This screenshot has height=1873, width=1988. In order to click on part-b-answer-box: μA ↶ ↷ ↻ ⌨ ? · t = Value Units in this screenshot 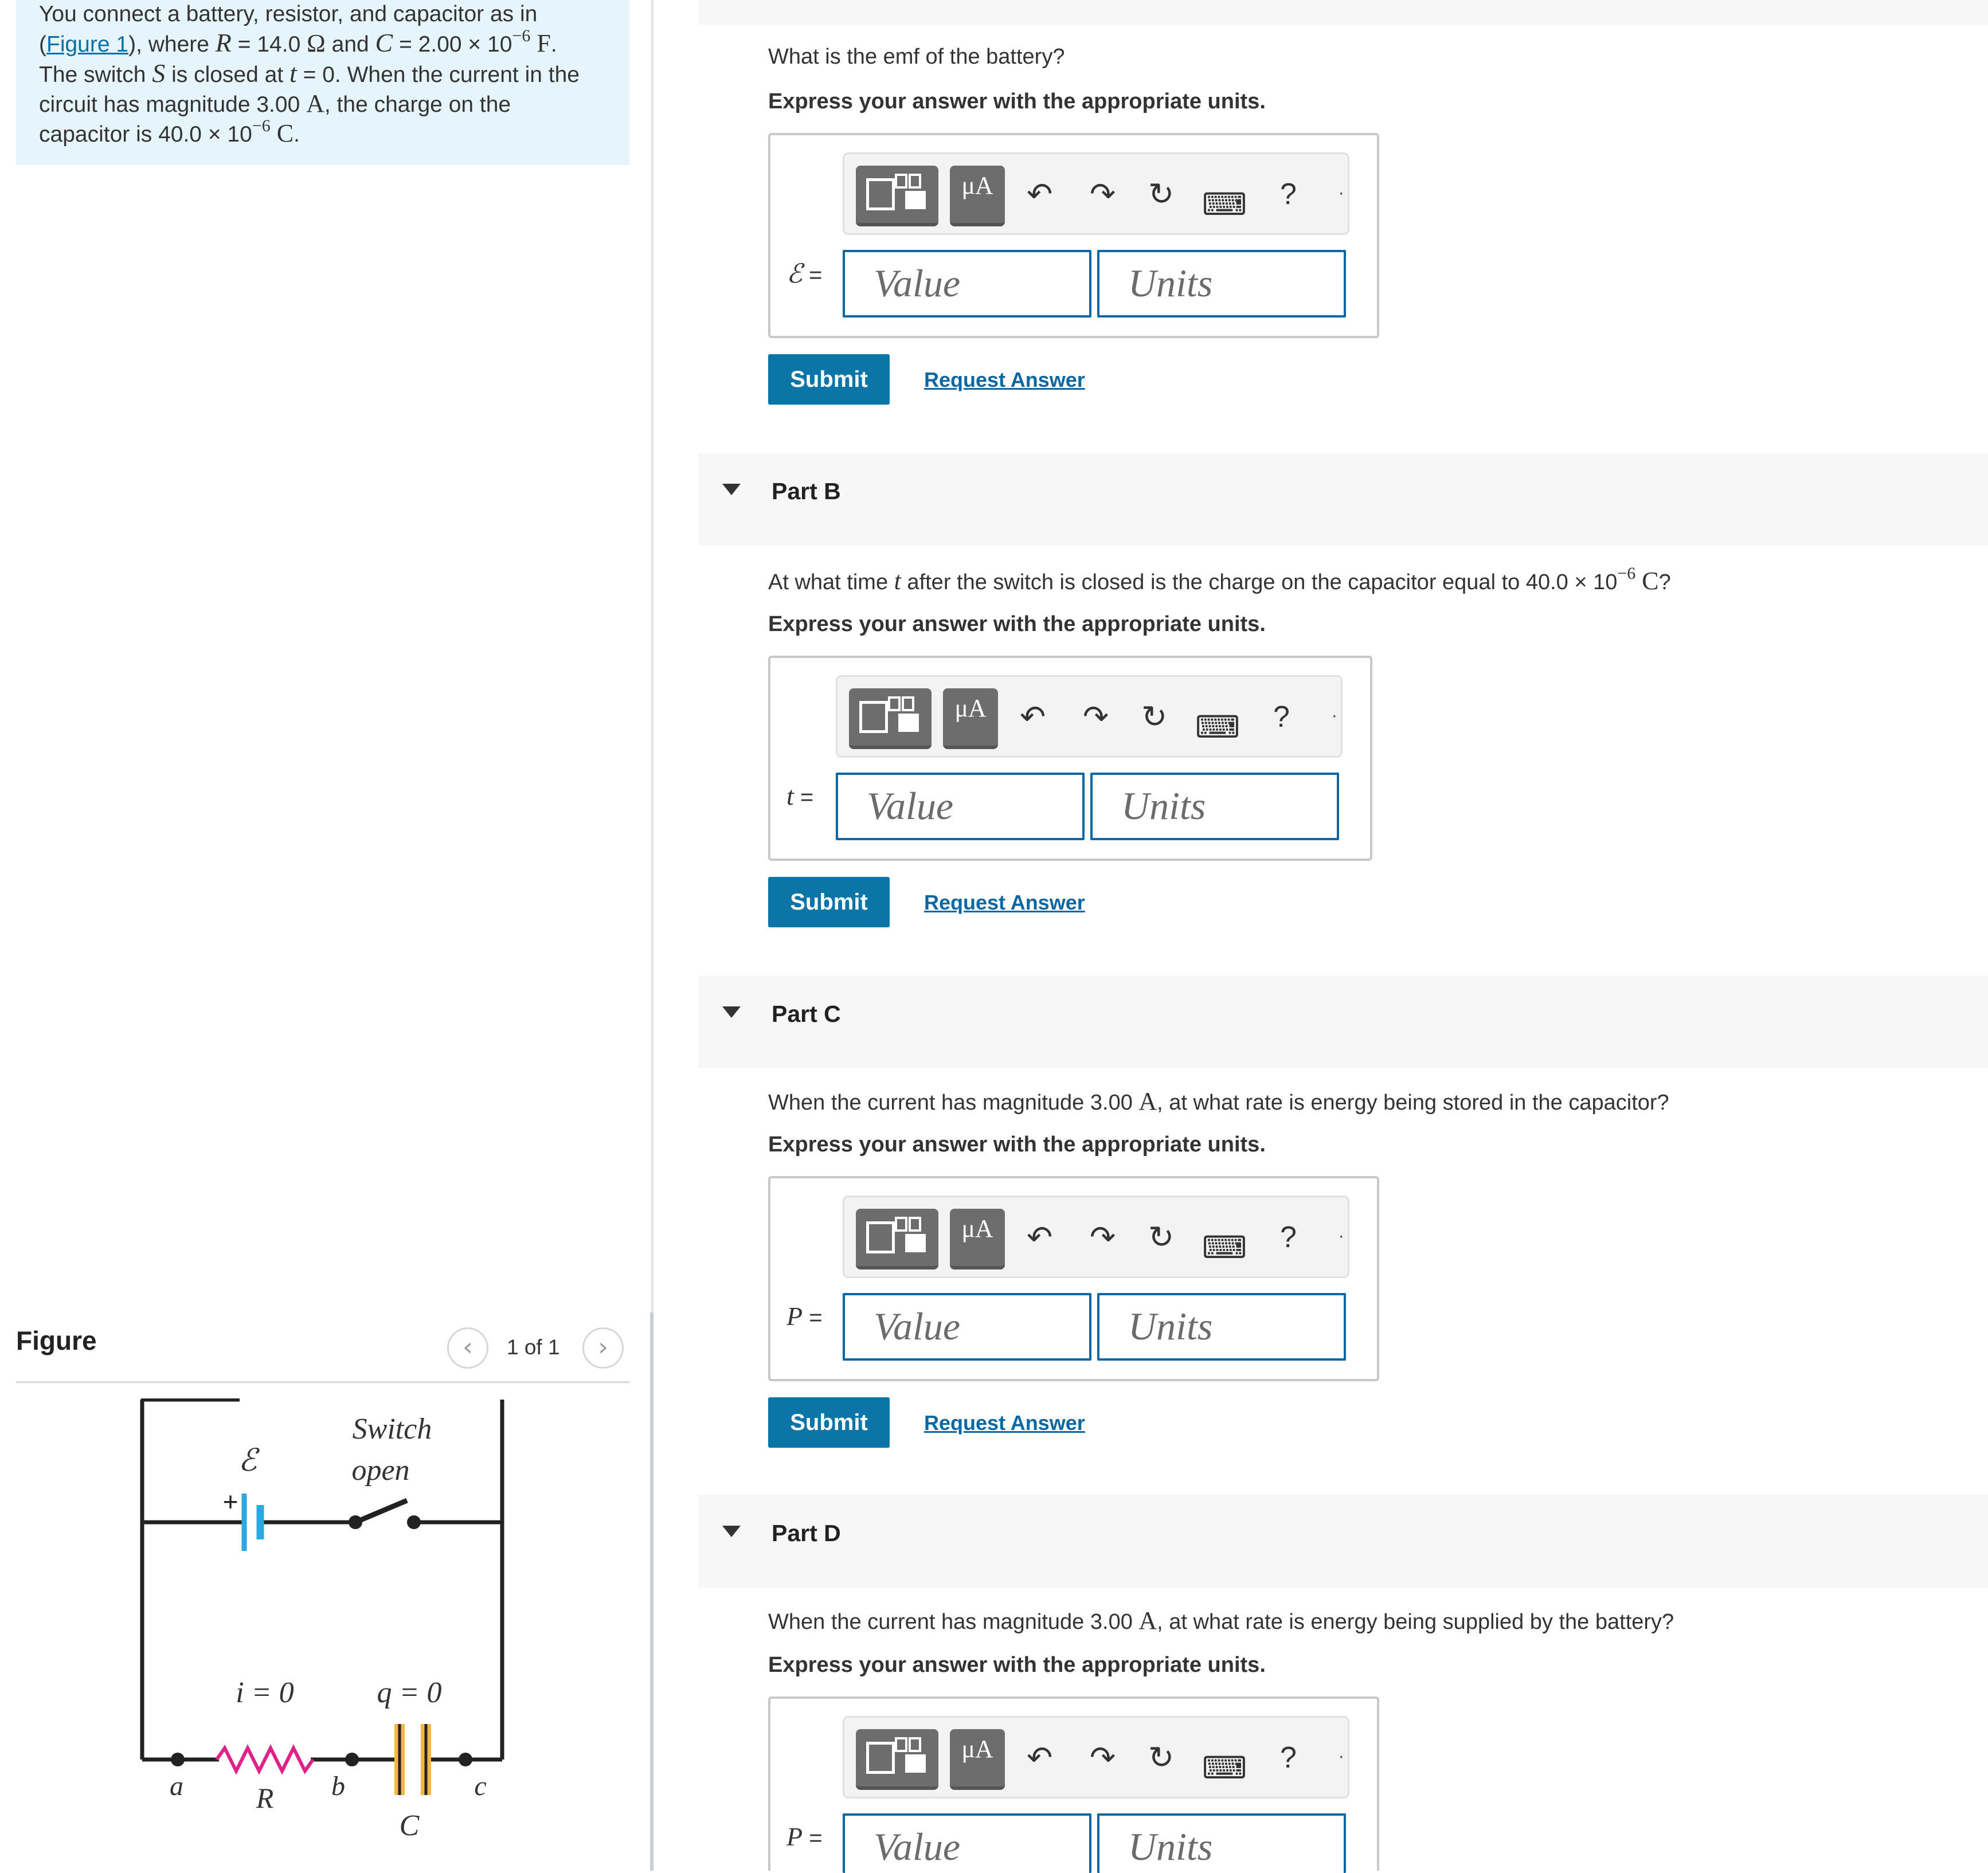, I will do `click(1070, 758)`.